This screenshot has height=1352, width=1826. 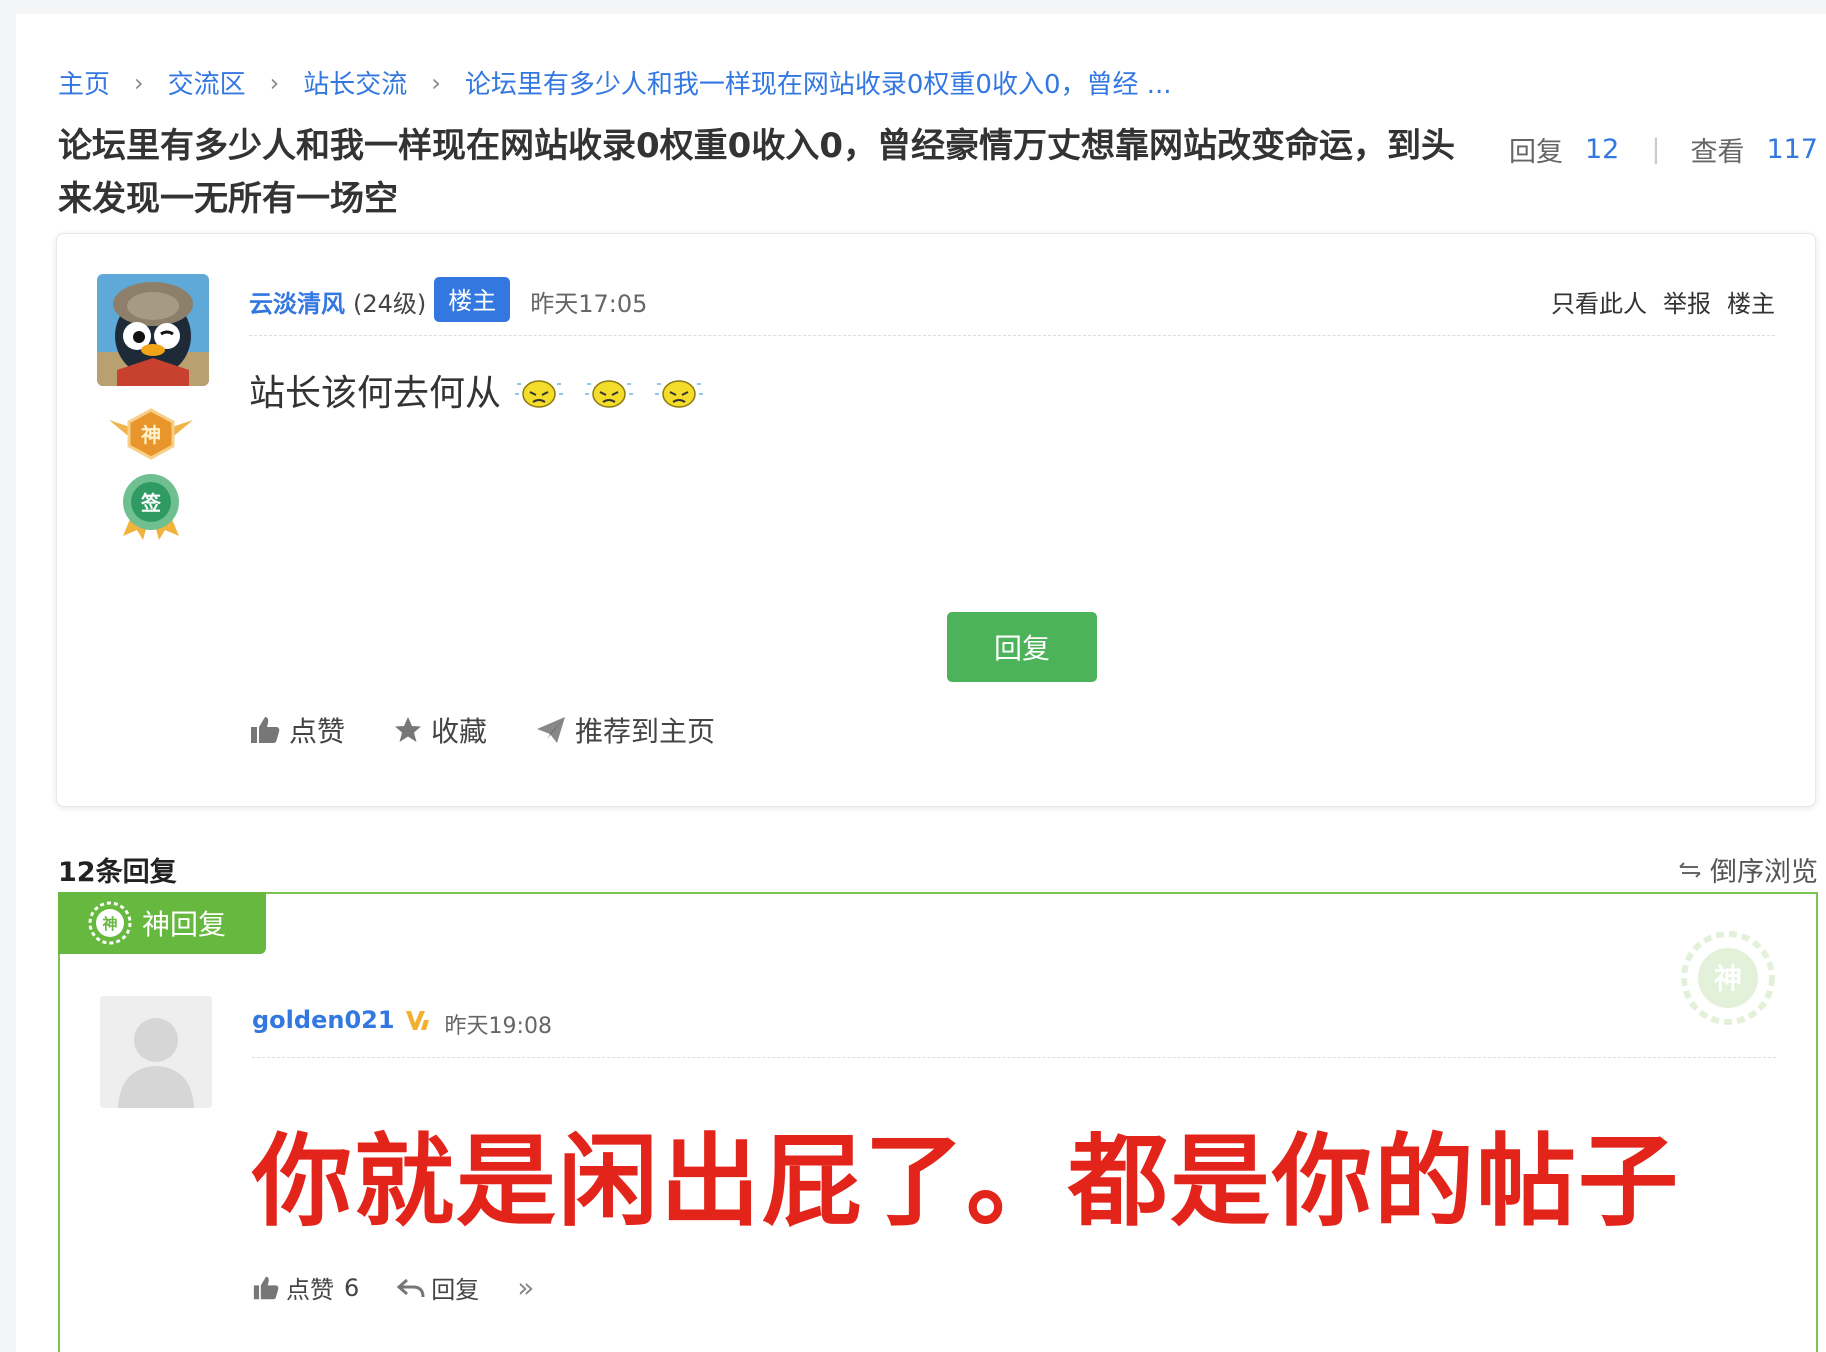 What do you see at coordinates (1602, 149) in the screenshot?
I see `reply-count: 12` at bounding box center [1602, 149].